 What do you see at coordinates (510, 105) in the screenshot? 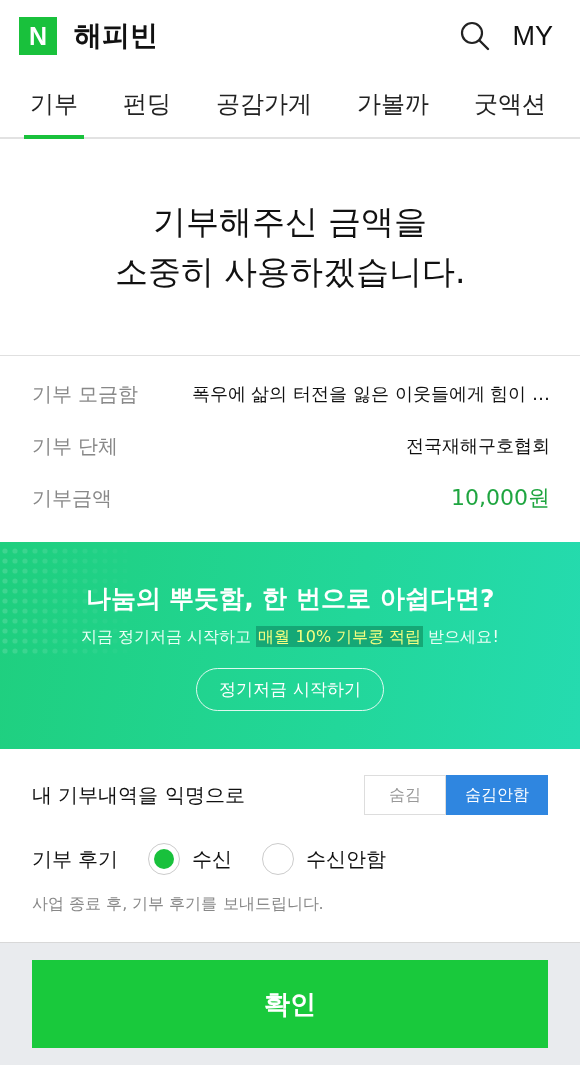
I see `nav-tab: 굿액션` at bounding box center [510, 105].